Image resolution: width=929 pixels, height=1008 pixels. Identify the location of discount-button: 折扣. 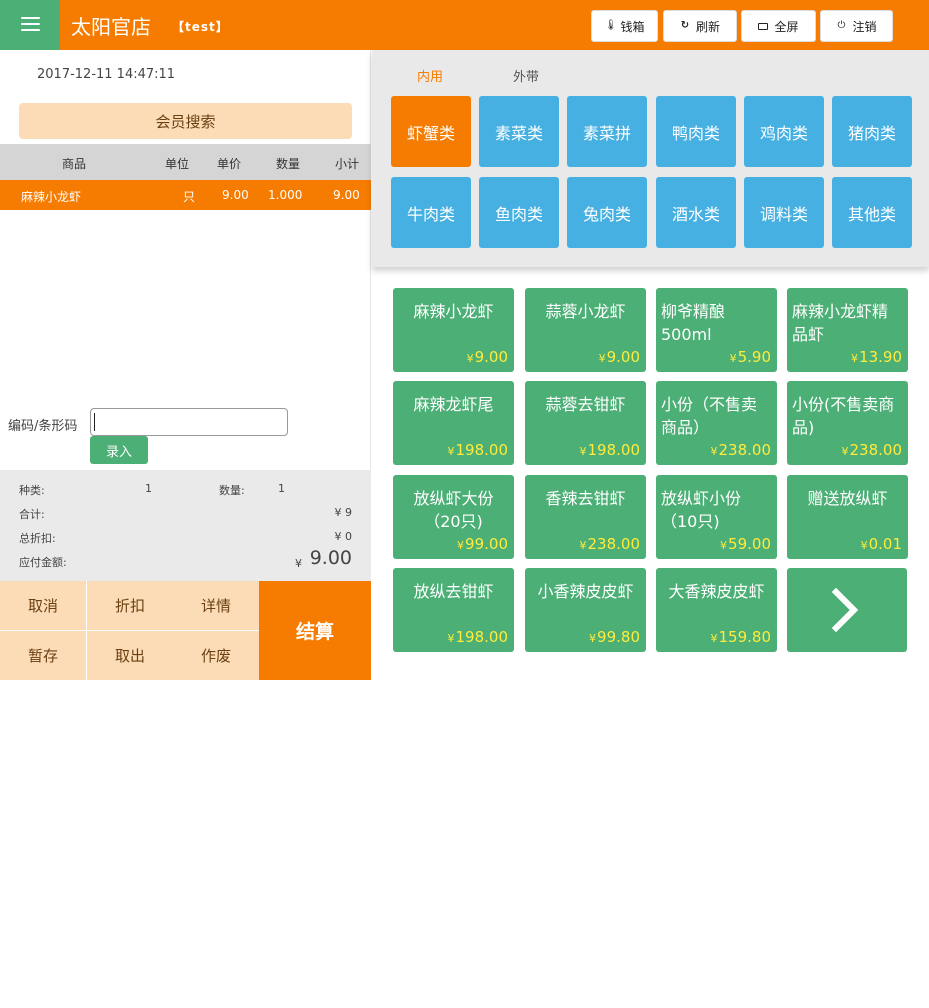
(130, 605).